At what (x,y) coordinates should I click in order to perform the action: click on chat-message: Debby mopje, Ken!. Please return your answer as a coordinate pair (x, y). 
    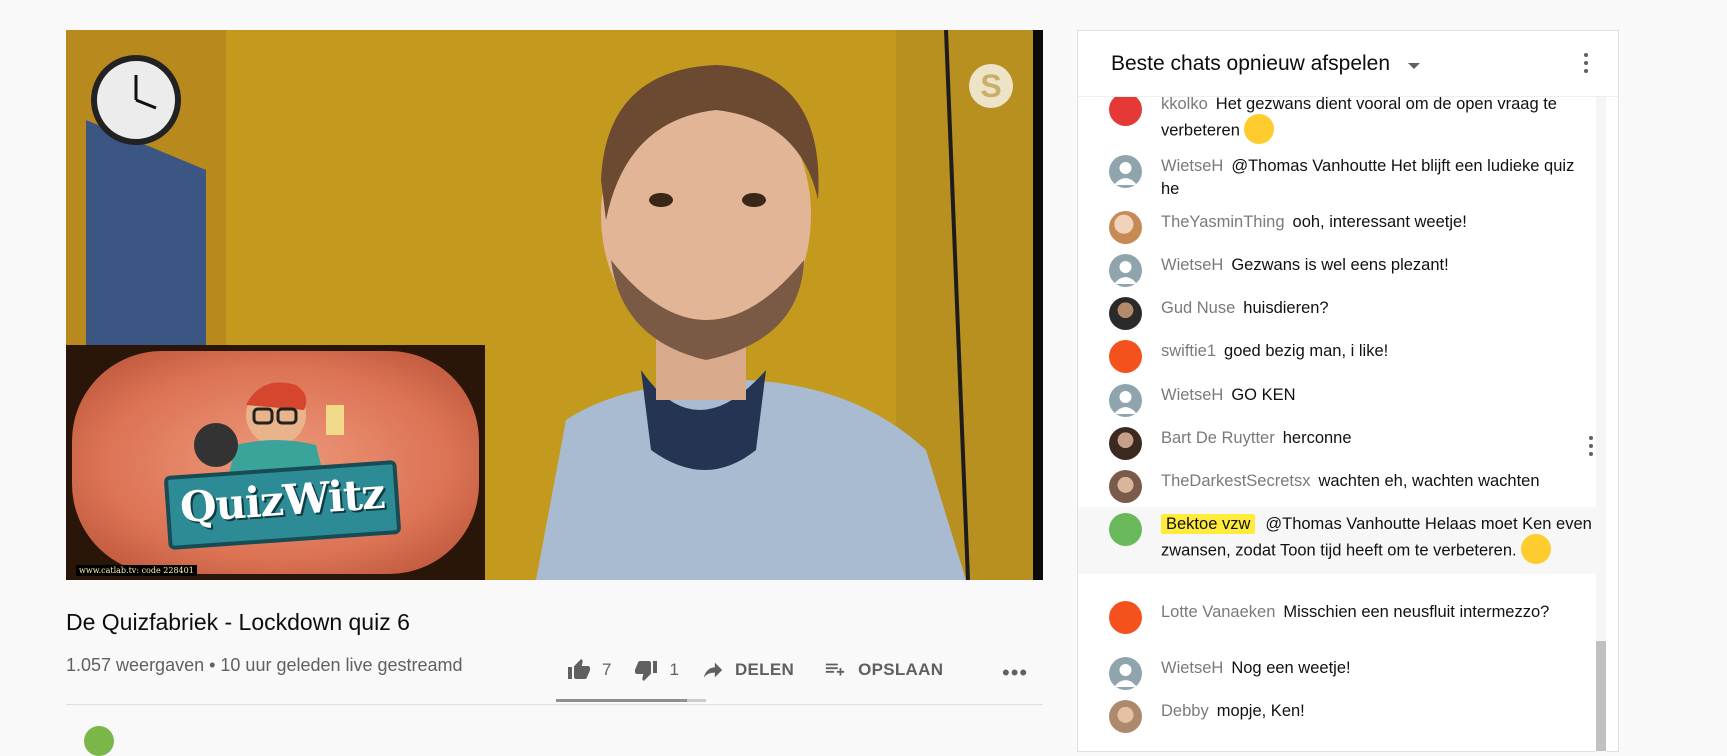
    Looking at the image, I should click on (1344, 716).